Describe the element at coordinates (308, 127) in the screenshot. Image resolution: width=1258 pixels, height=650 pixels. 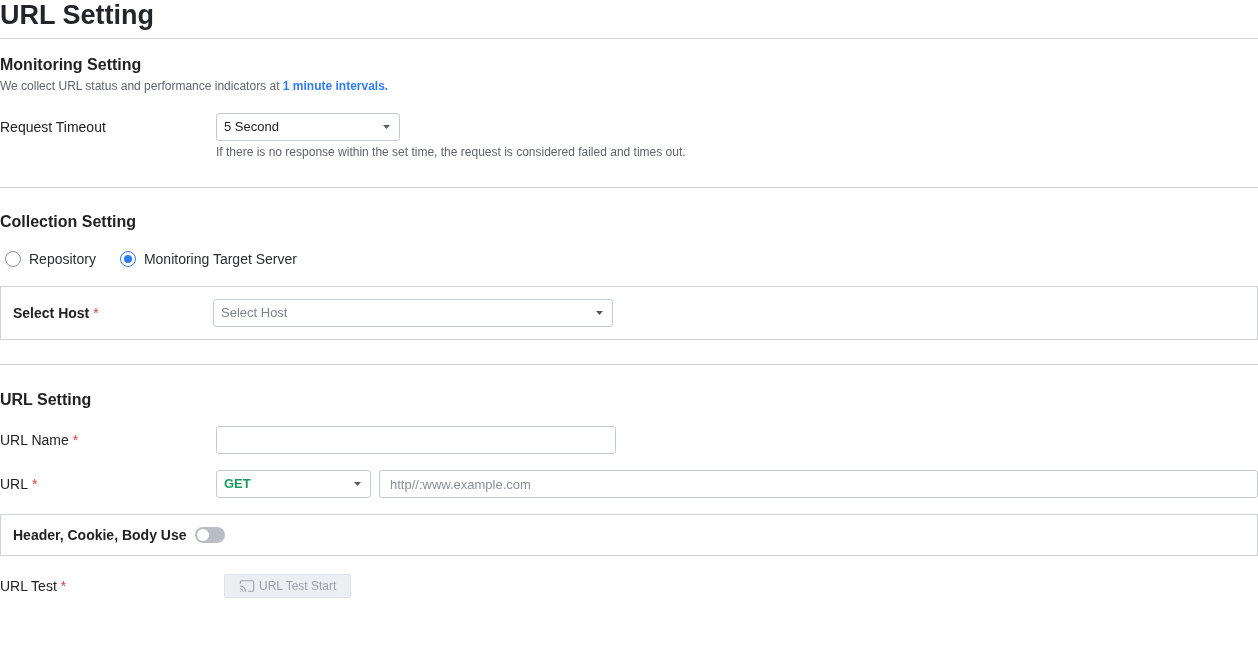
I see `timeout-select: 5 Second` at that location.